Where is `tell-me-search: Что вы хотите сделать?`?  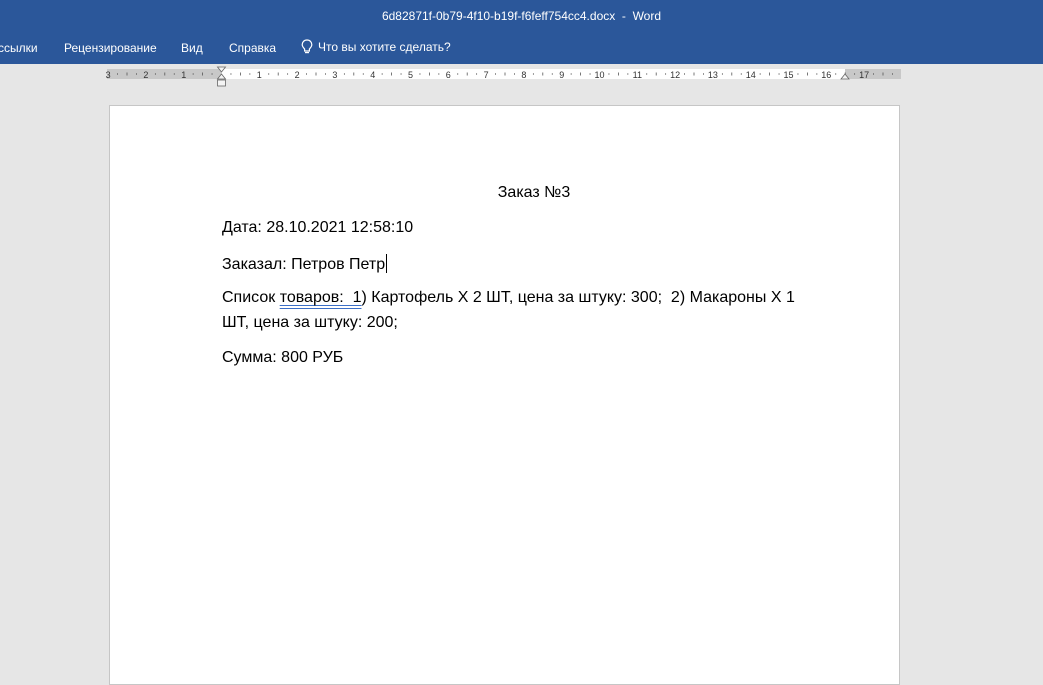
tell-me-search: Что вы хотите сделать? is located at coordinates (376, 47).